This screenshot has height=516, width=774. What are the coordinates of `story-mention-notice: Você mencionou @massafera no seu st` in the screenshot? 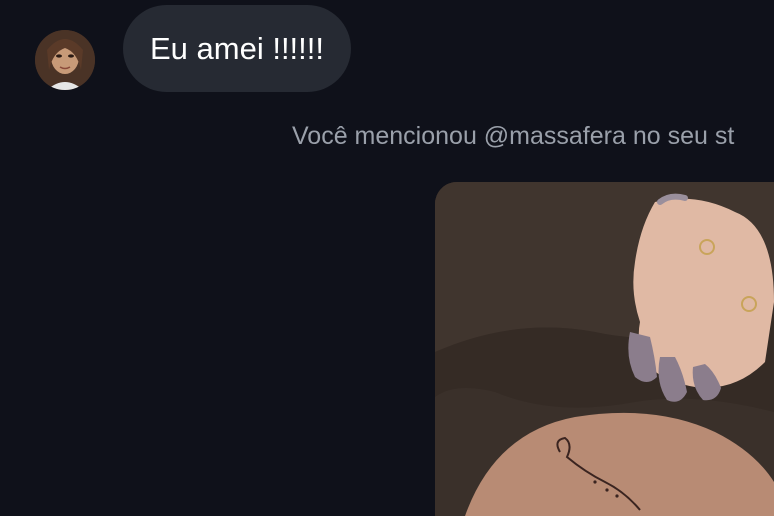 It's located at (513, 136).